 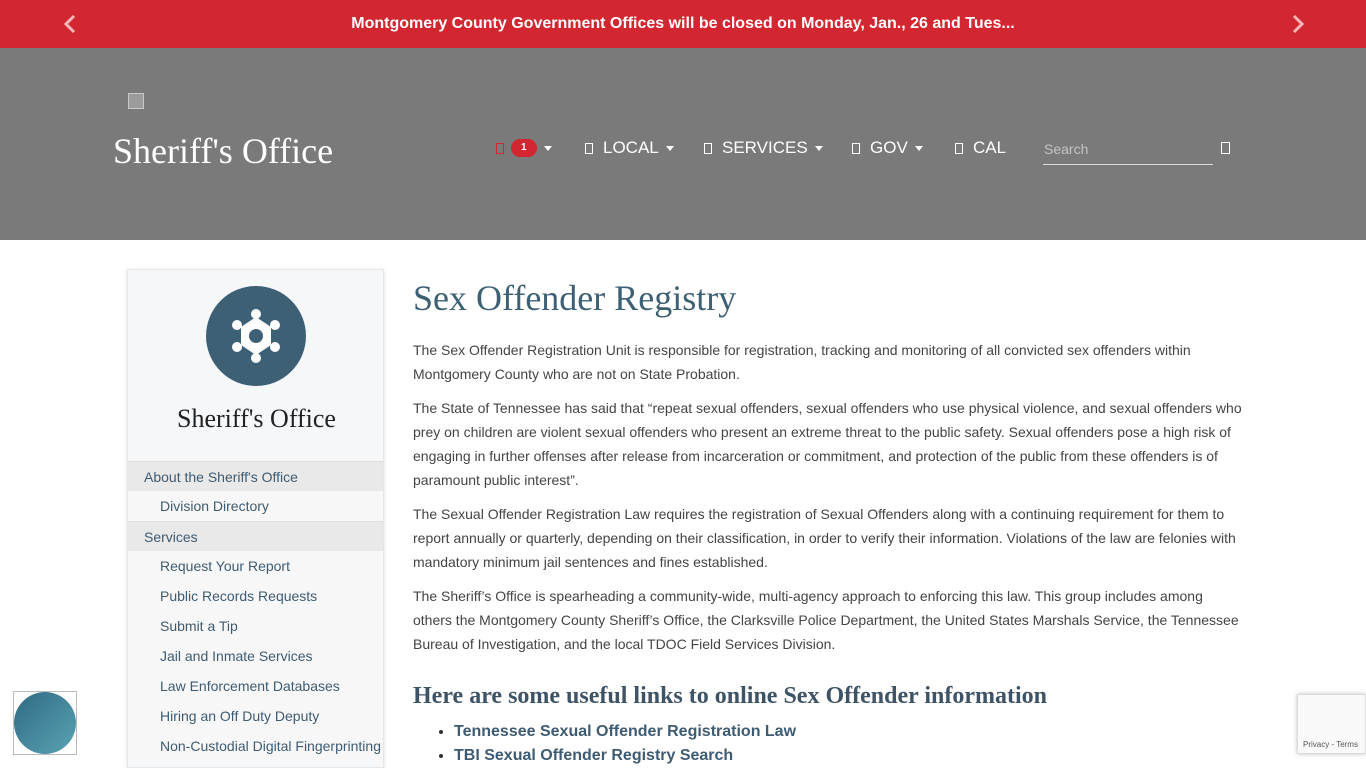 I want to click on nav-label: LOCAL, so click(x=631, y=147).